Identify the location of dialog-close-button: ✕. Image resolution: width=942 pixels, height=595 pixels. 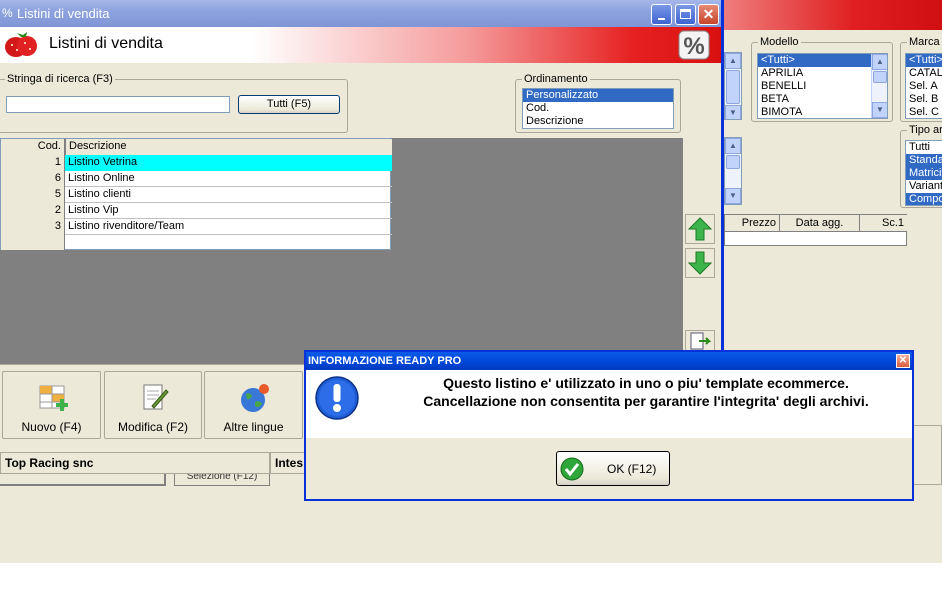
(903, 361).